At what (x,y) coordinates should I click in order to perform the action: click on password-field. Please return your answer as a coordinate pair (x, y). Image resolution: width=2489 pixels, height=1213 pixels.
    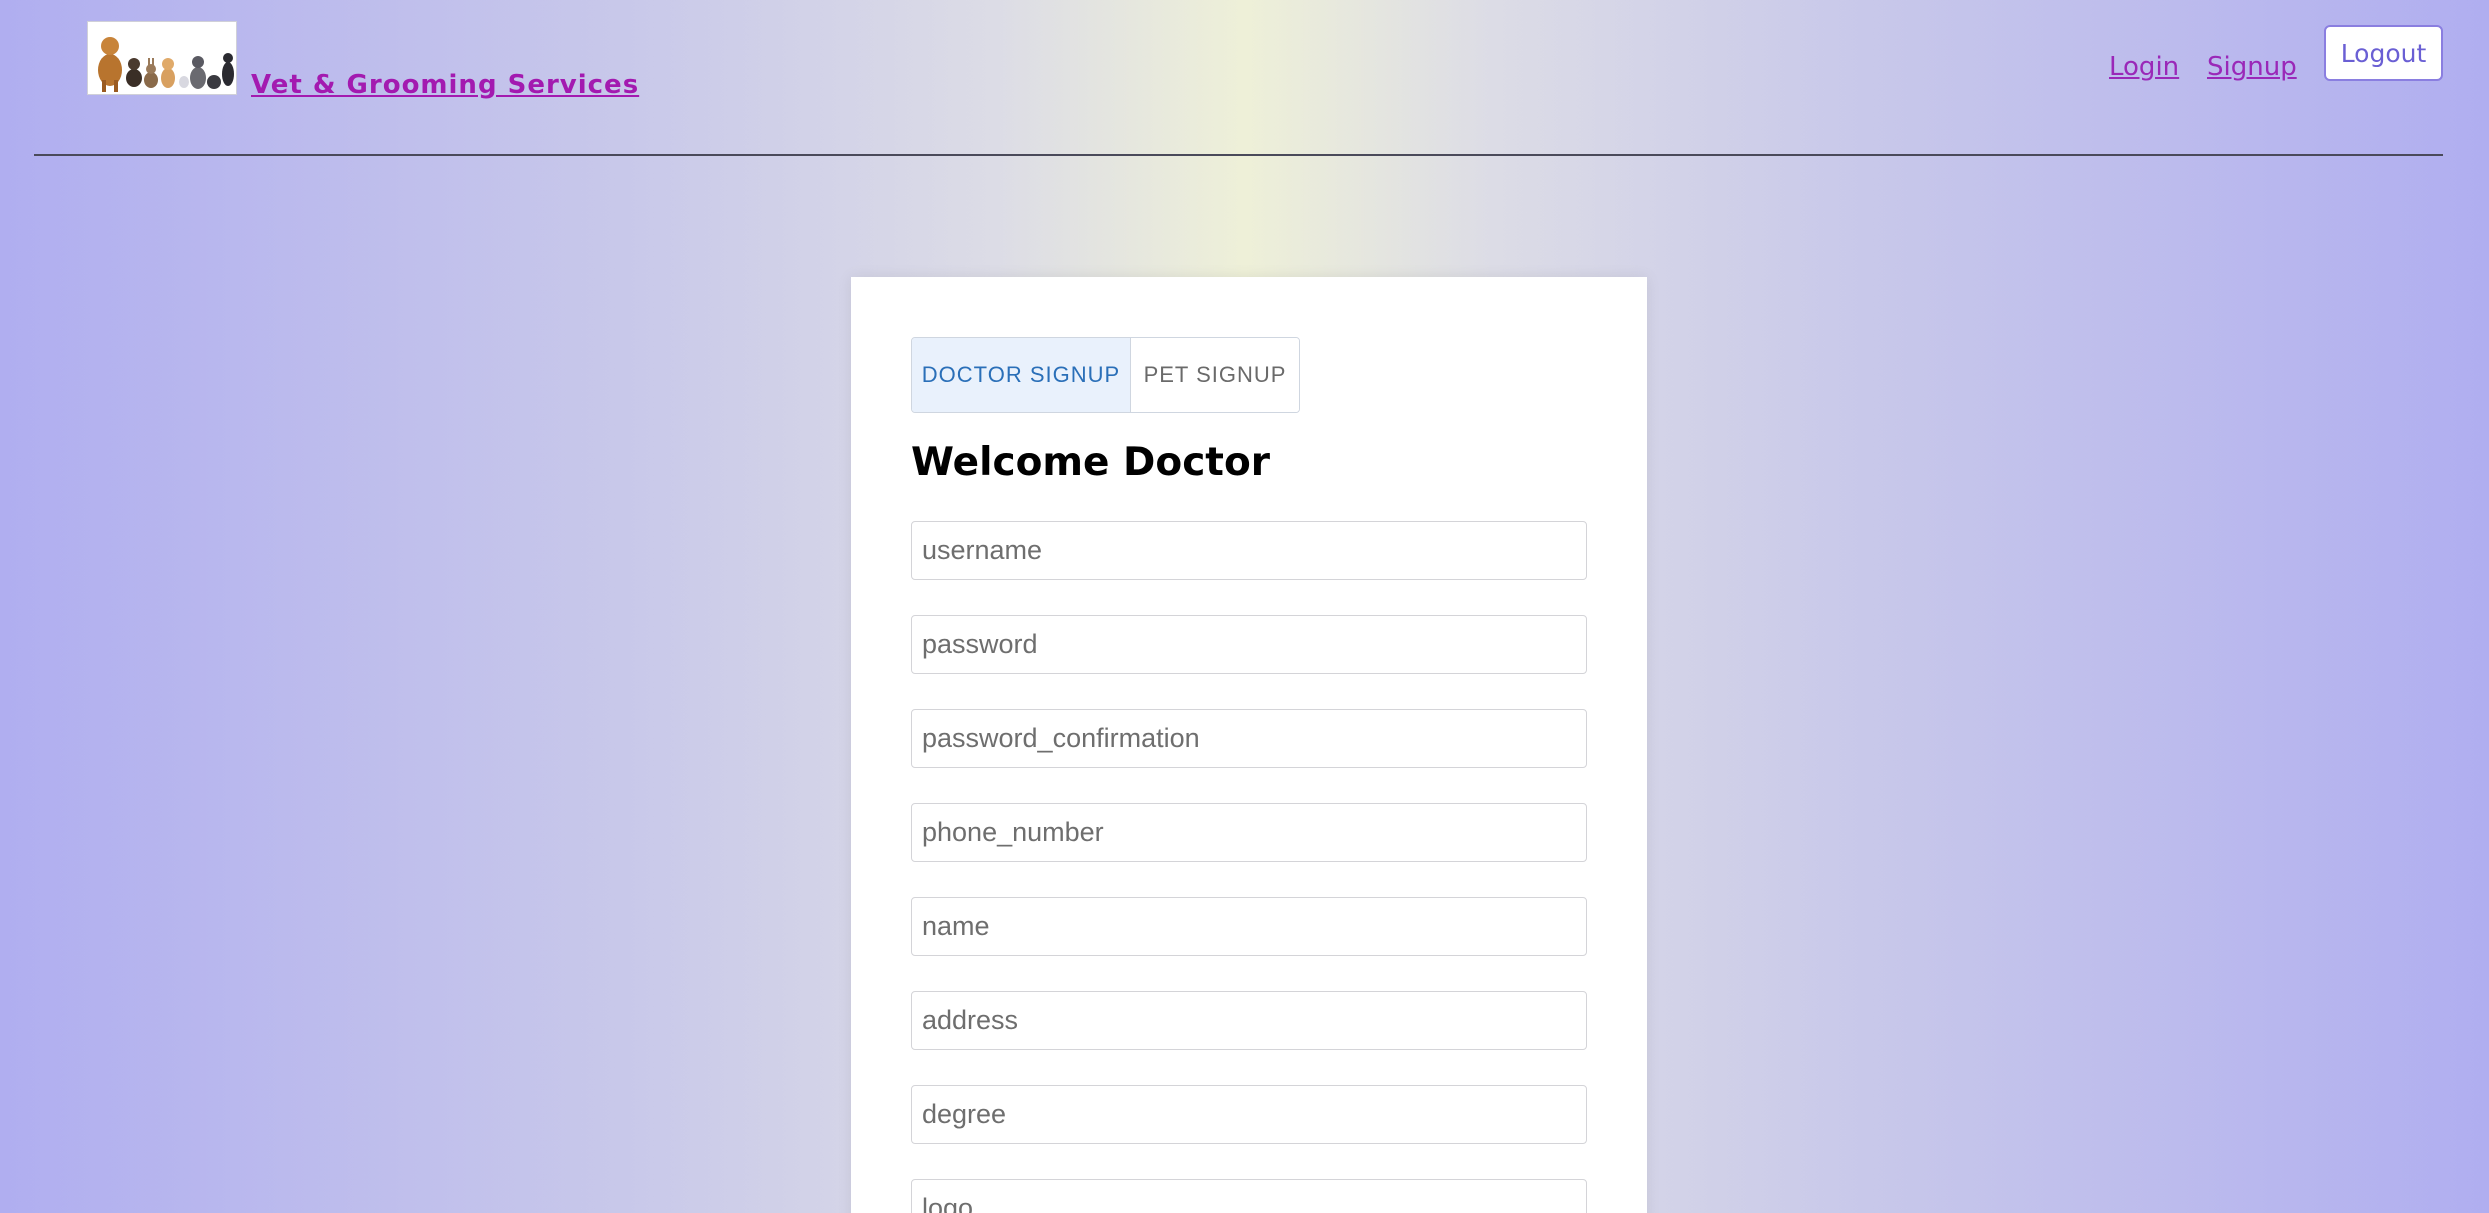
    Looking at the image, I should click on (1249, 644).